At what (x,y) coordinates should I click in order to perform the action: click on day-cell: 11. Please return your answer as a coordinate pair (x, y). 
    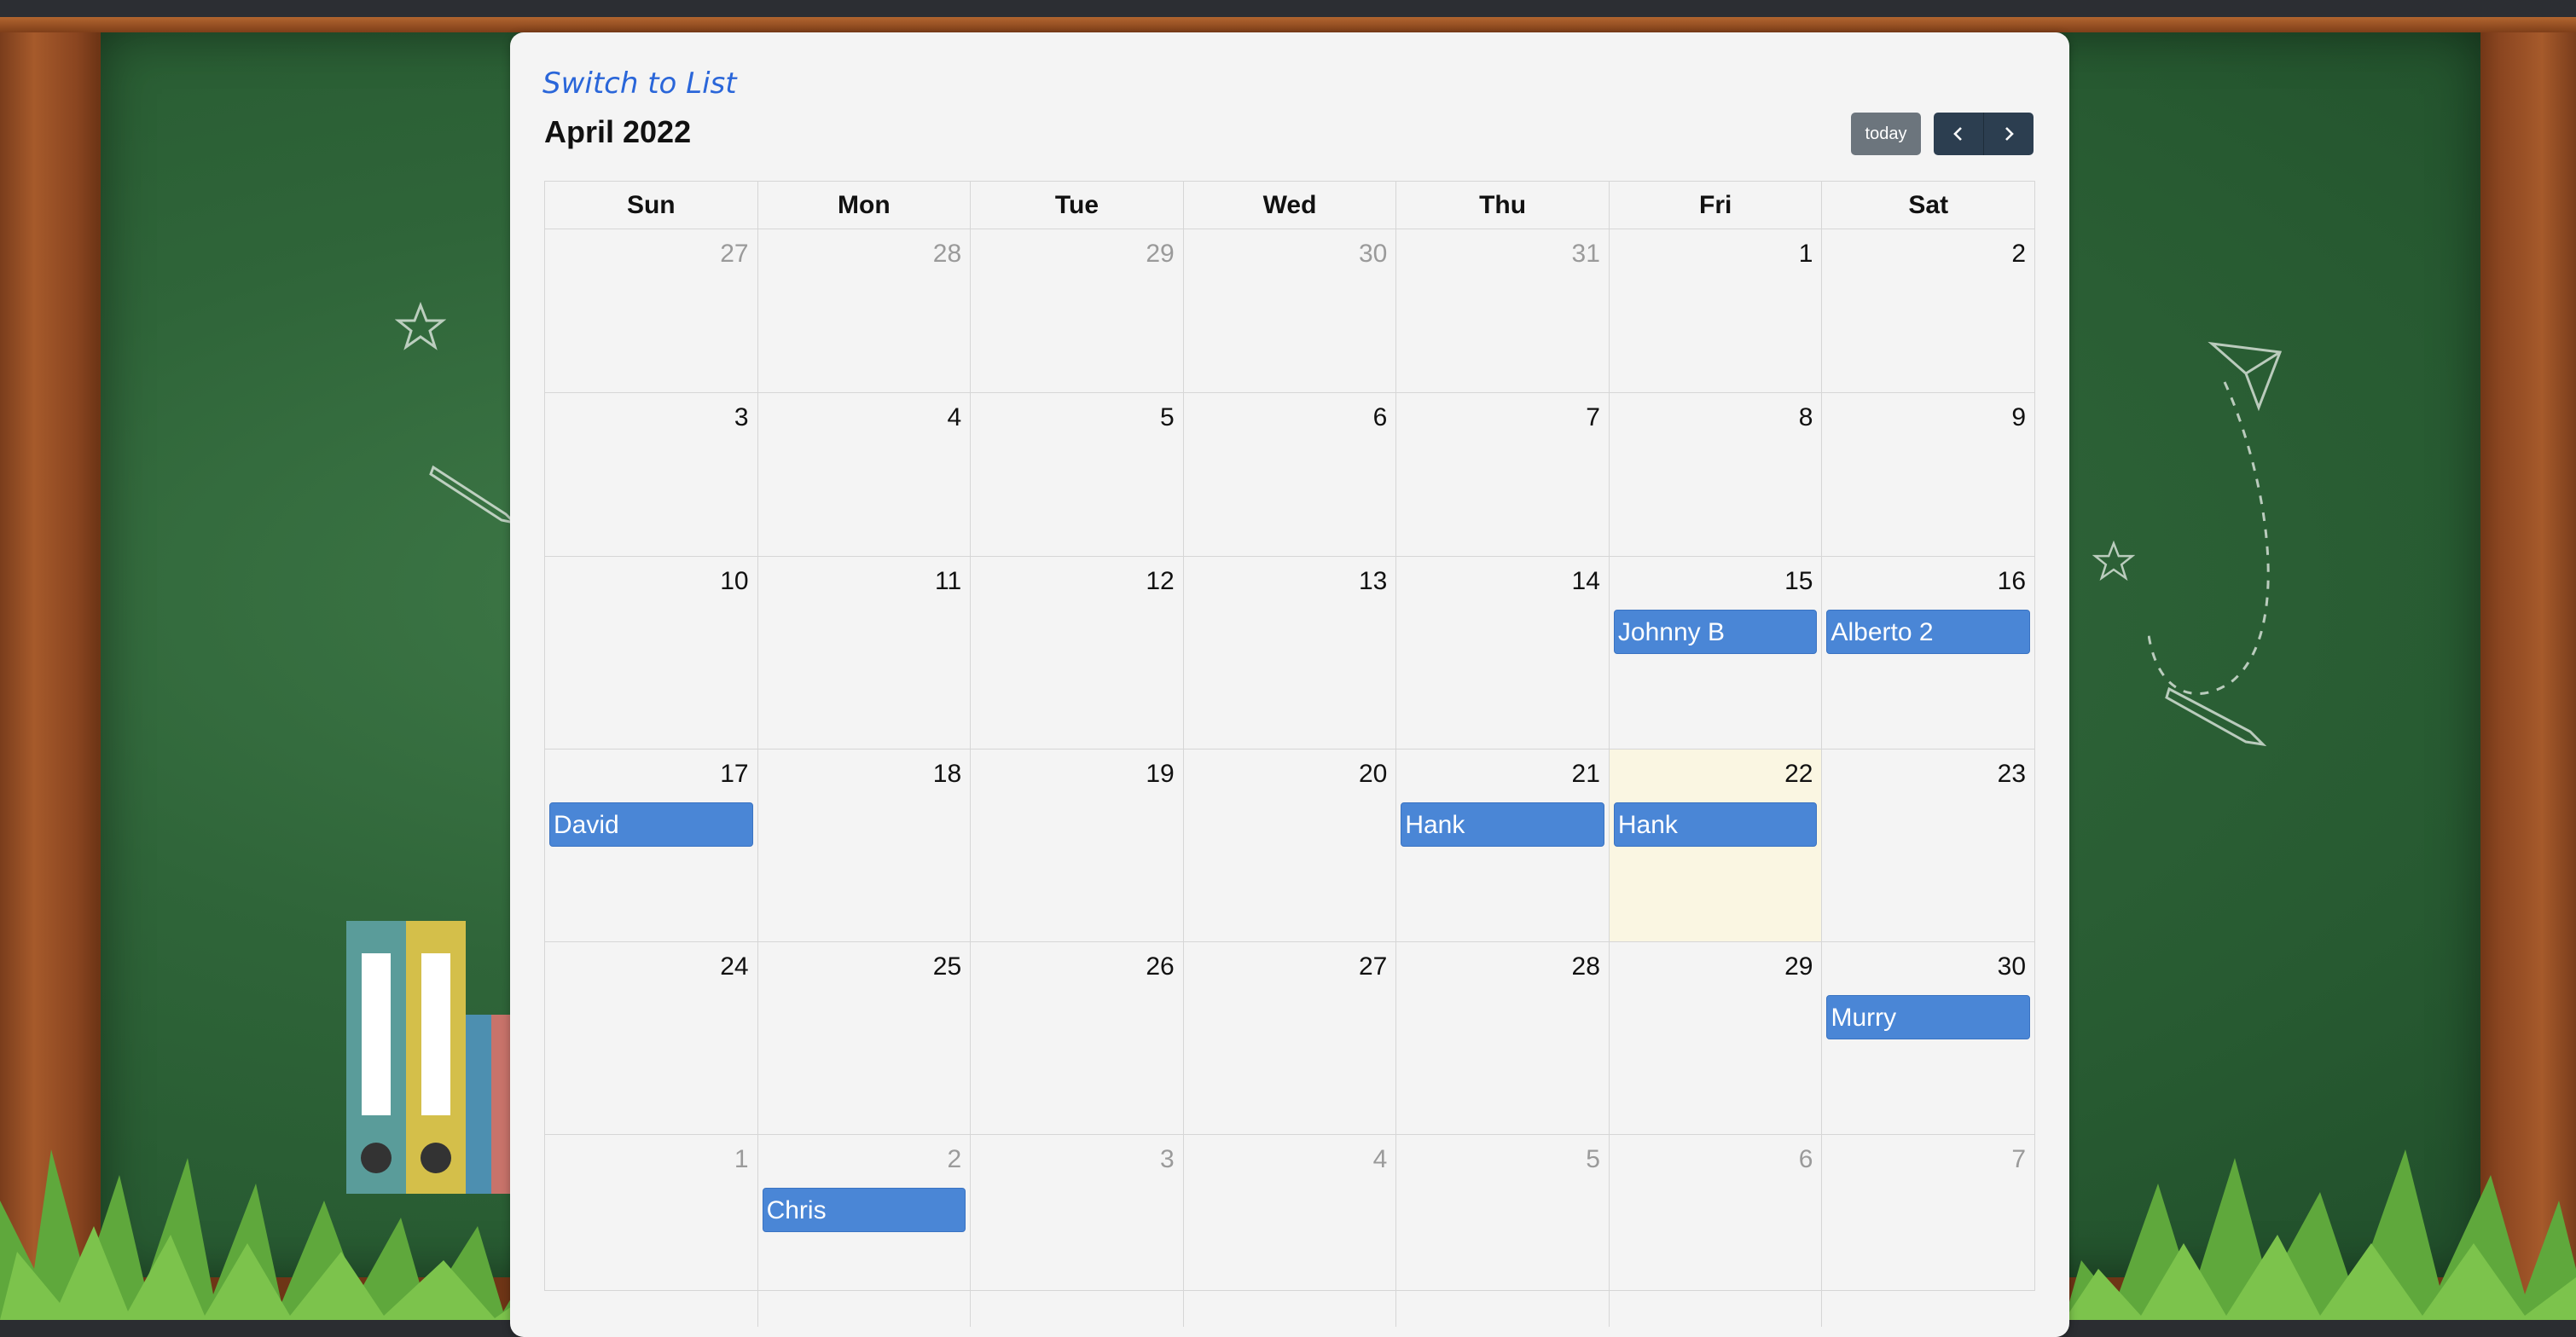
    Looking at the image, I should click on (865, 653).